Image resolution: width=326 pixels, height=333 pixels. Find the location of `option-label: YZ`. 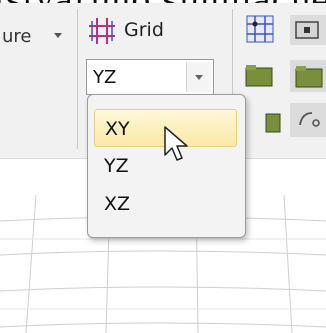

option-label: YZ is located at coordinates (116, 166).